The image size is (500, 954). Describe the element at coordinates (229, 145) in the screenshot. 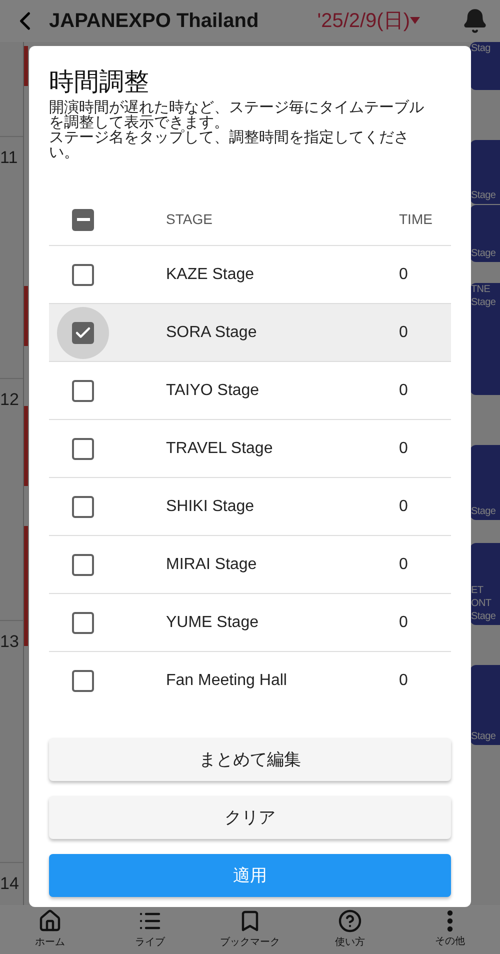

I see `description-text: ステージ名をタップして、調整時間を指定してください。` at that location.